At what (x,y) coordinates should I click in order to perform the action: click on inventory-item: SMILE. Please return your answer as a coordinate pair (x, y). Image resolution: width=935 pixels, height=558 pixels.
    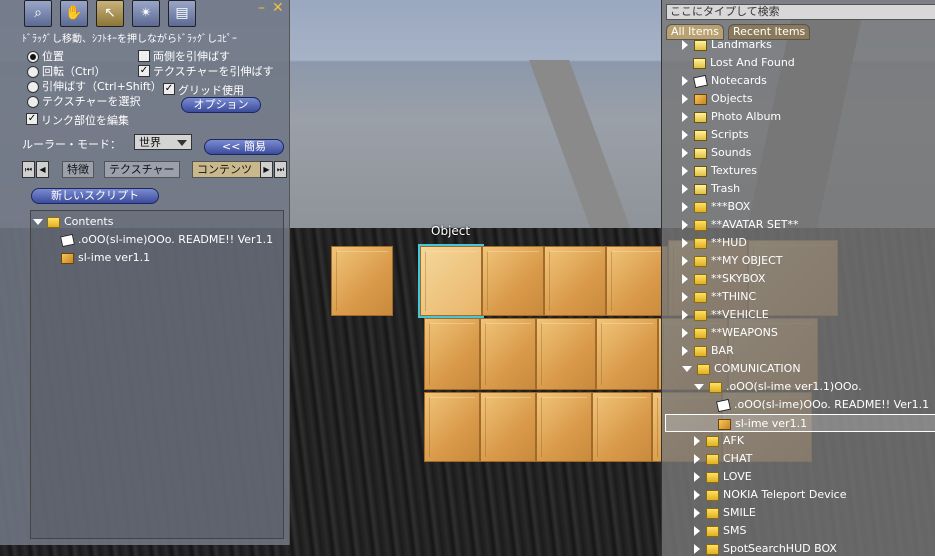
    Looking at the image, I should click on (798, 513).